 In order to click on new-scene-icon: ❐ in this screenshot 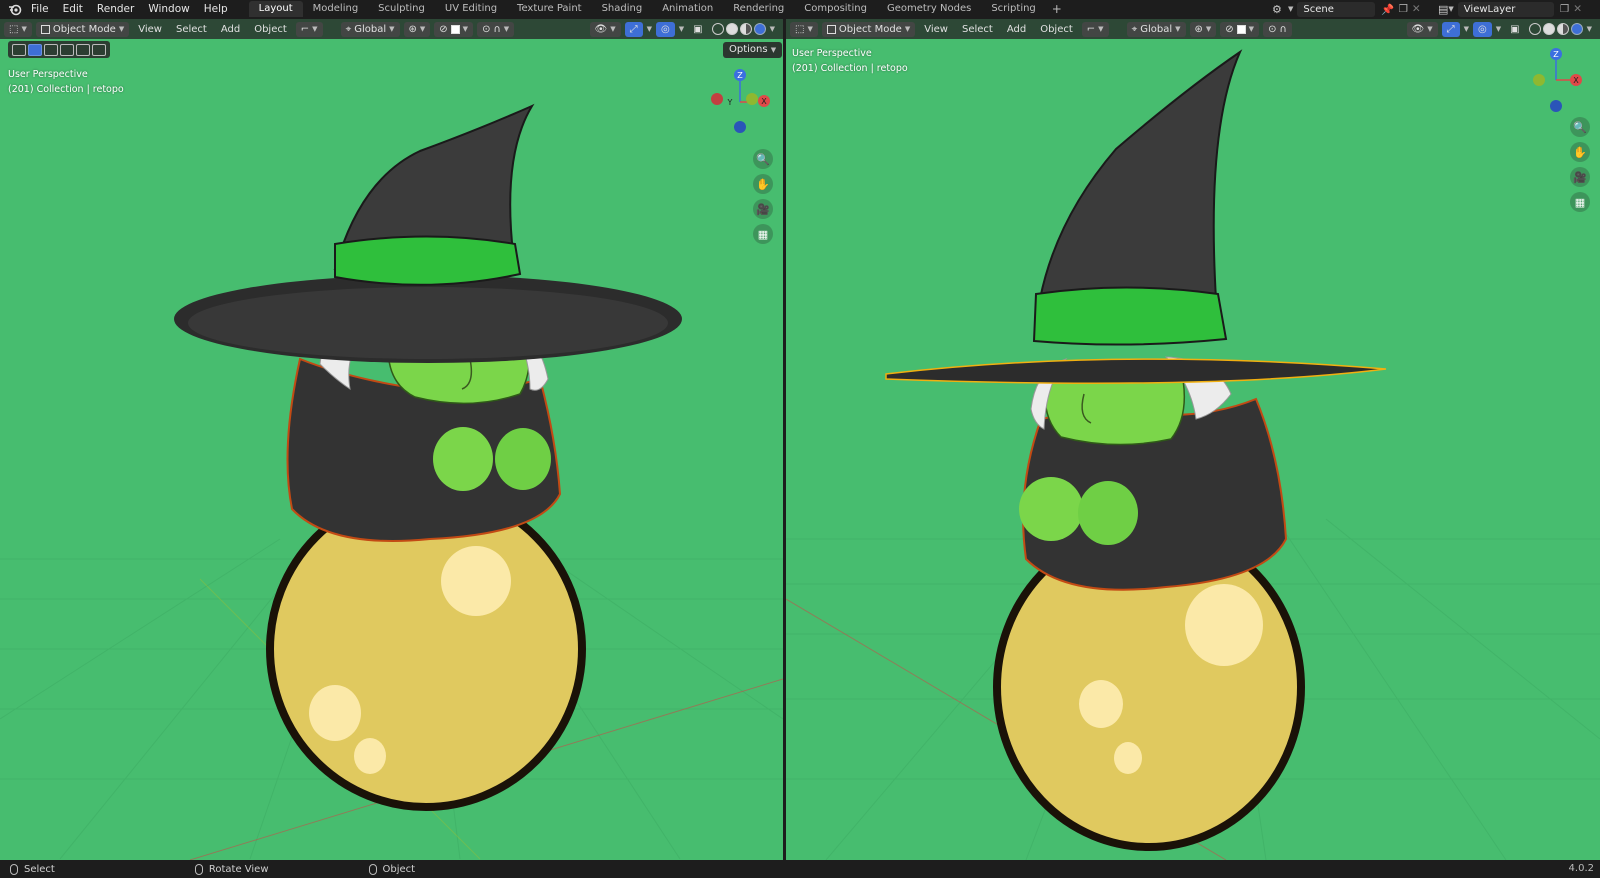, I will do `click(1402, 9)`.